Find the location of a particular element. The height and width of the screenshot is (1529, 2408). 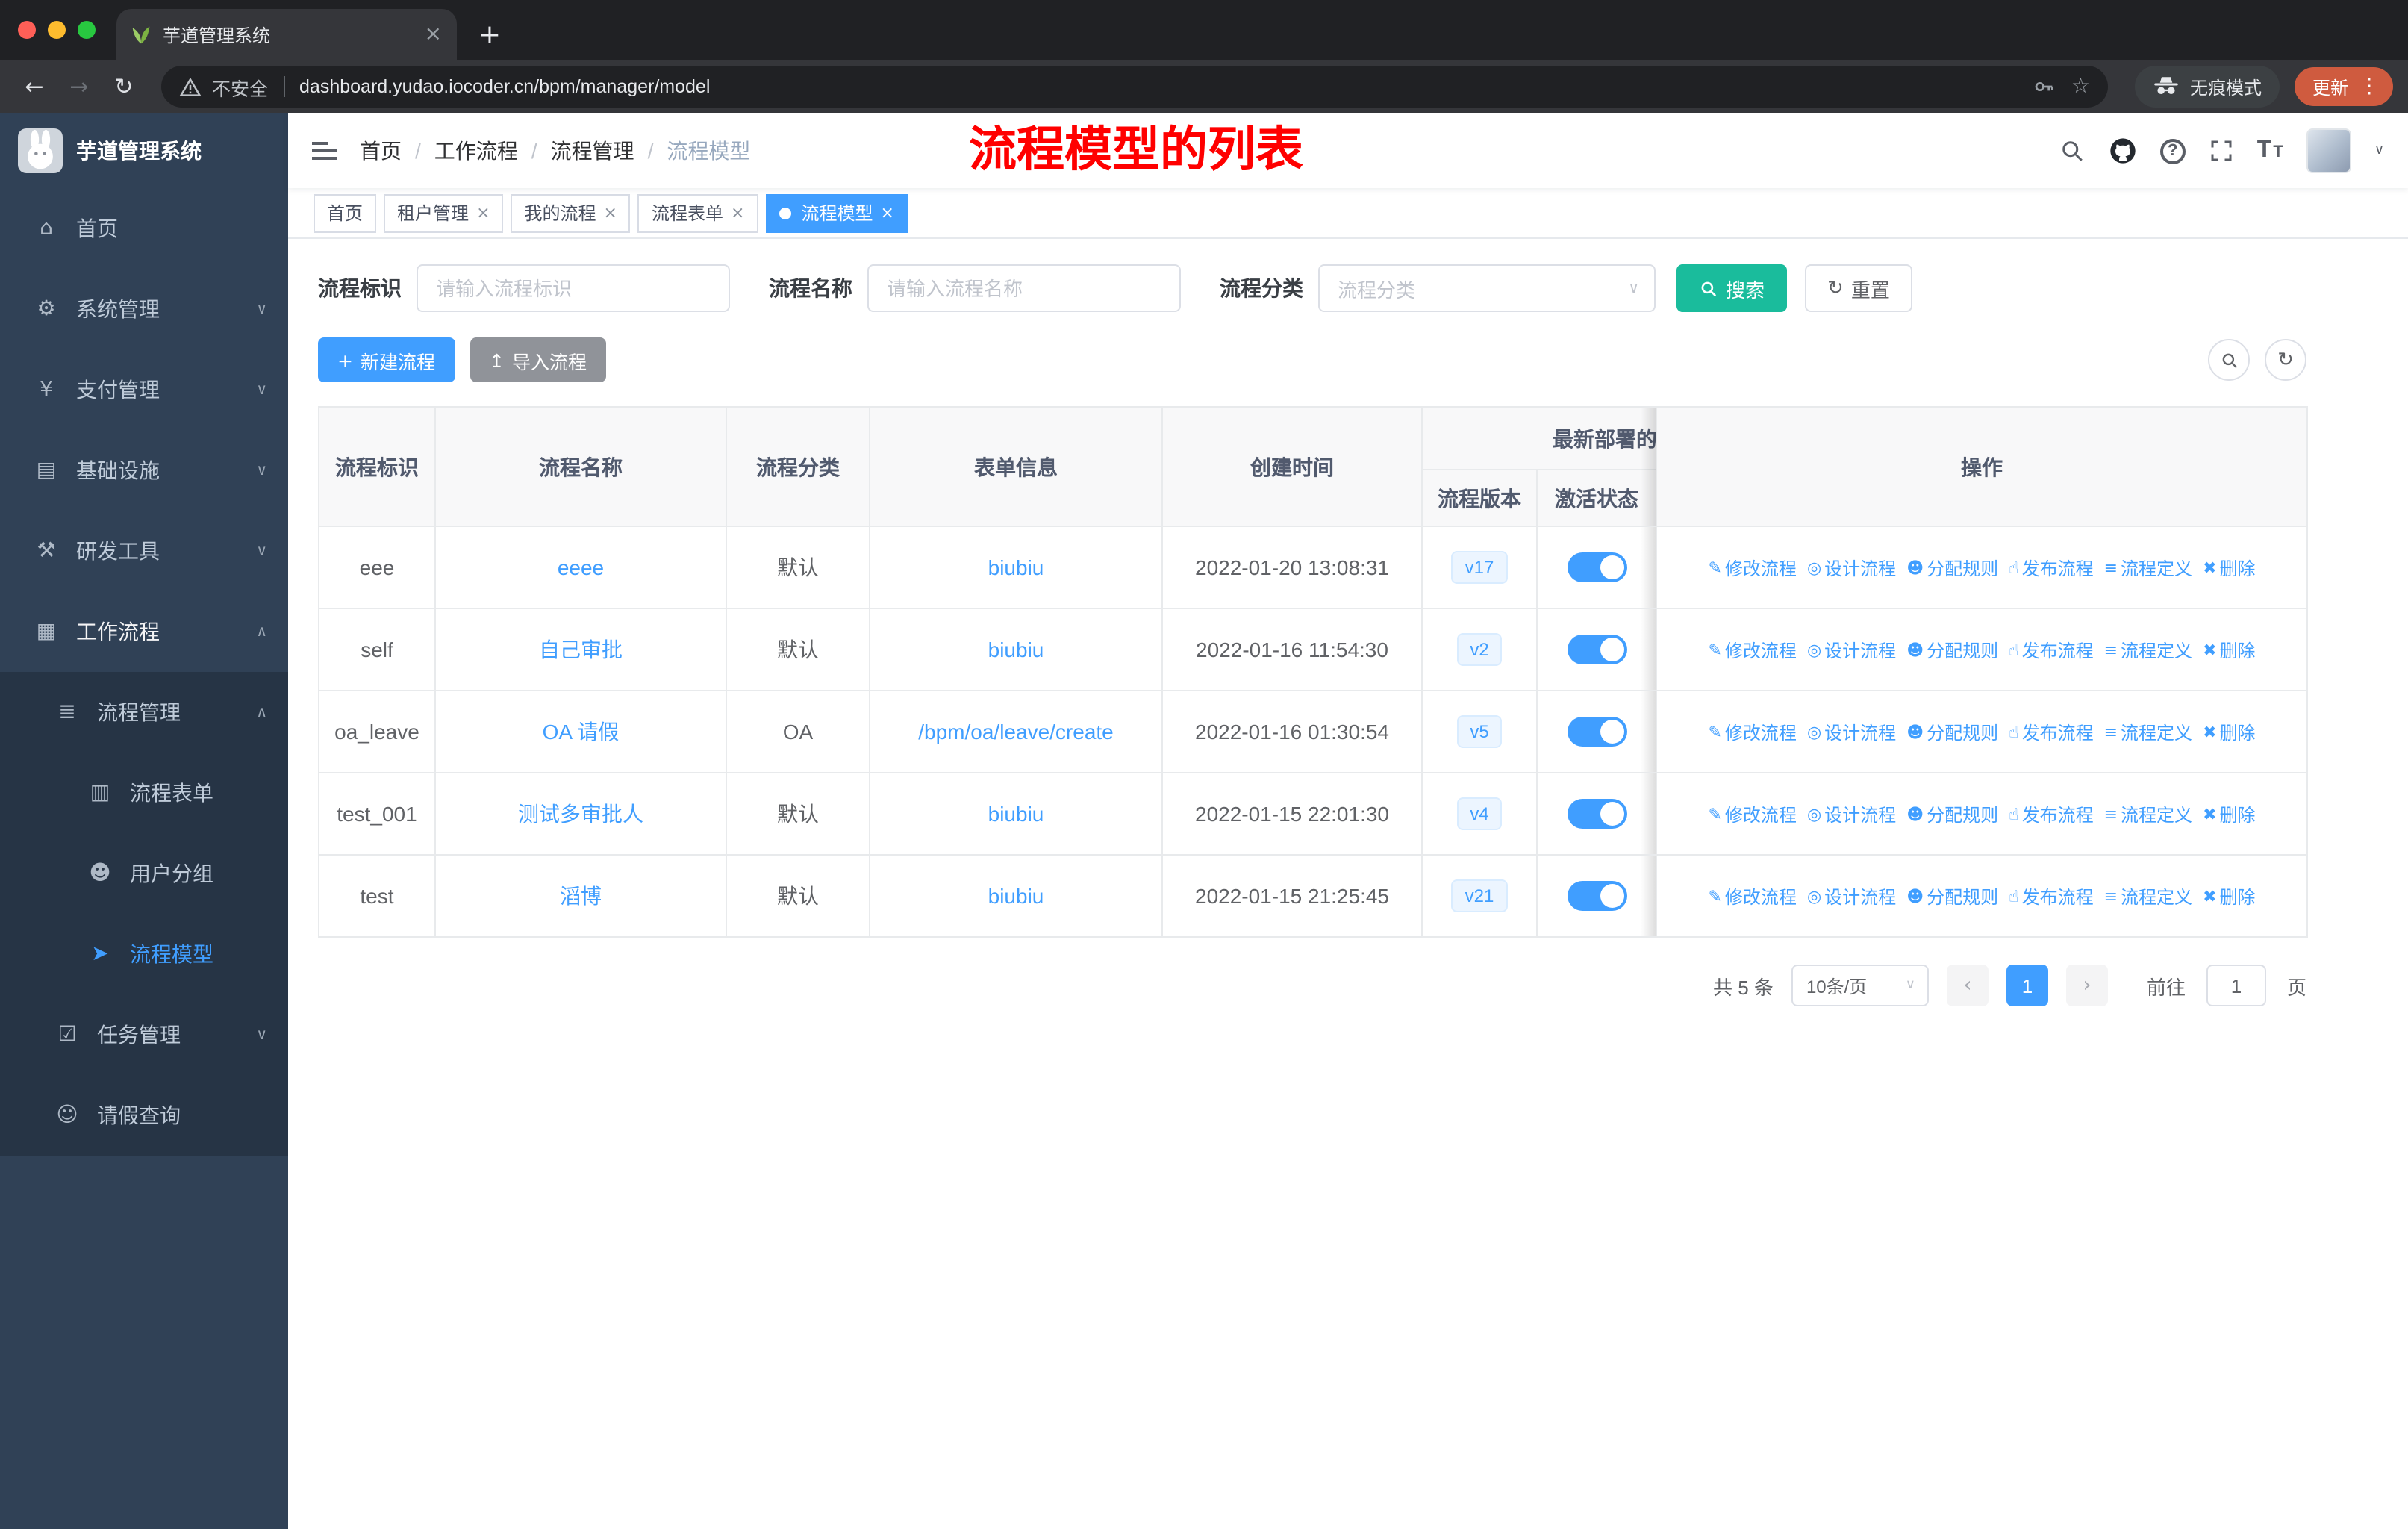

help-icon: ? is located at coordinates (2172, 151).